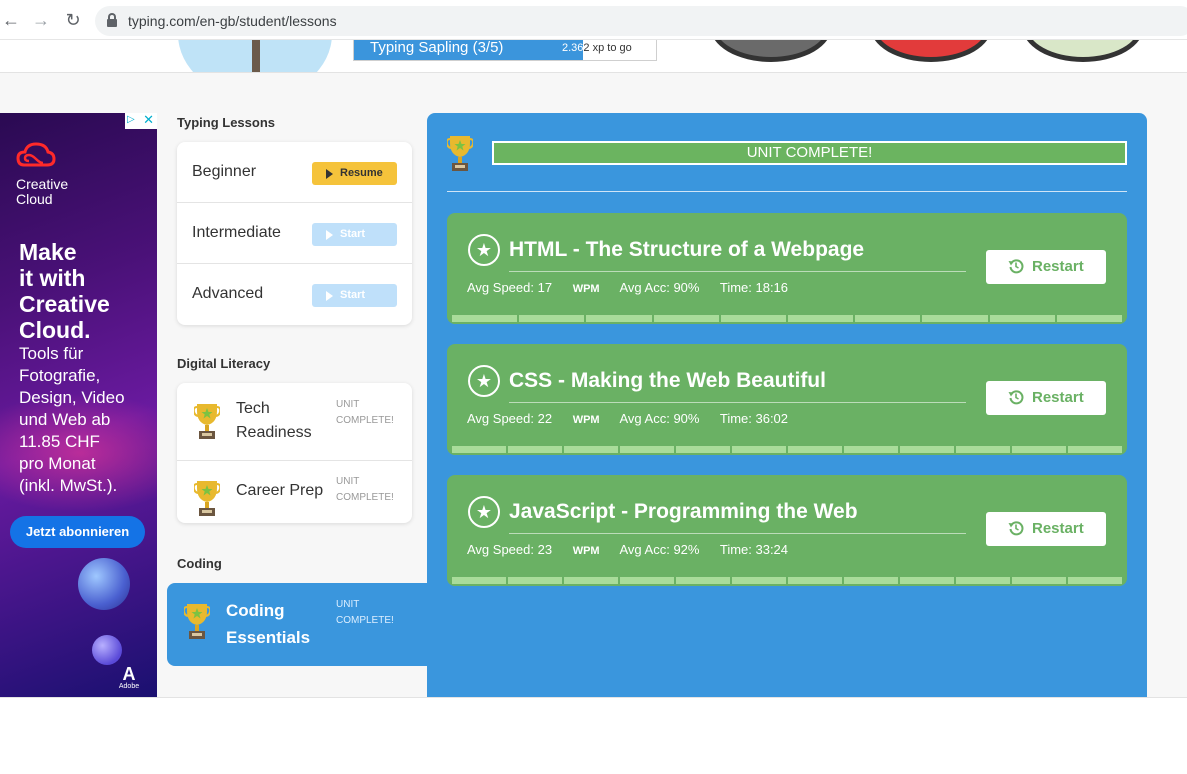  Describe the element at coordinates (131, 119) in the screenshot. I see `adchoices-icon: ▷` at that location.